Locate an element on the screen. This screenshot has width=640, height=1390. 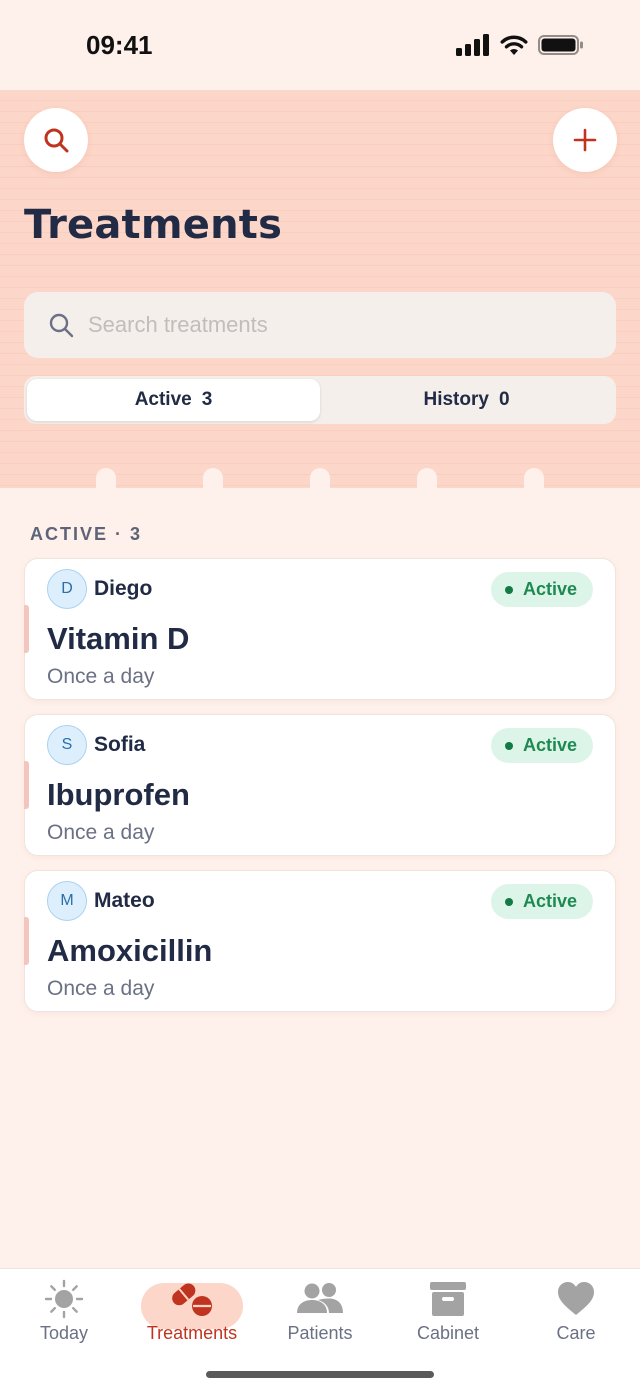
tab-history: History 0 is located at coordinates (466, 400).